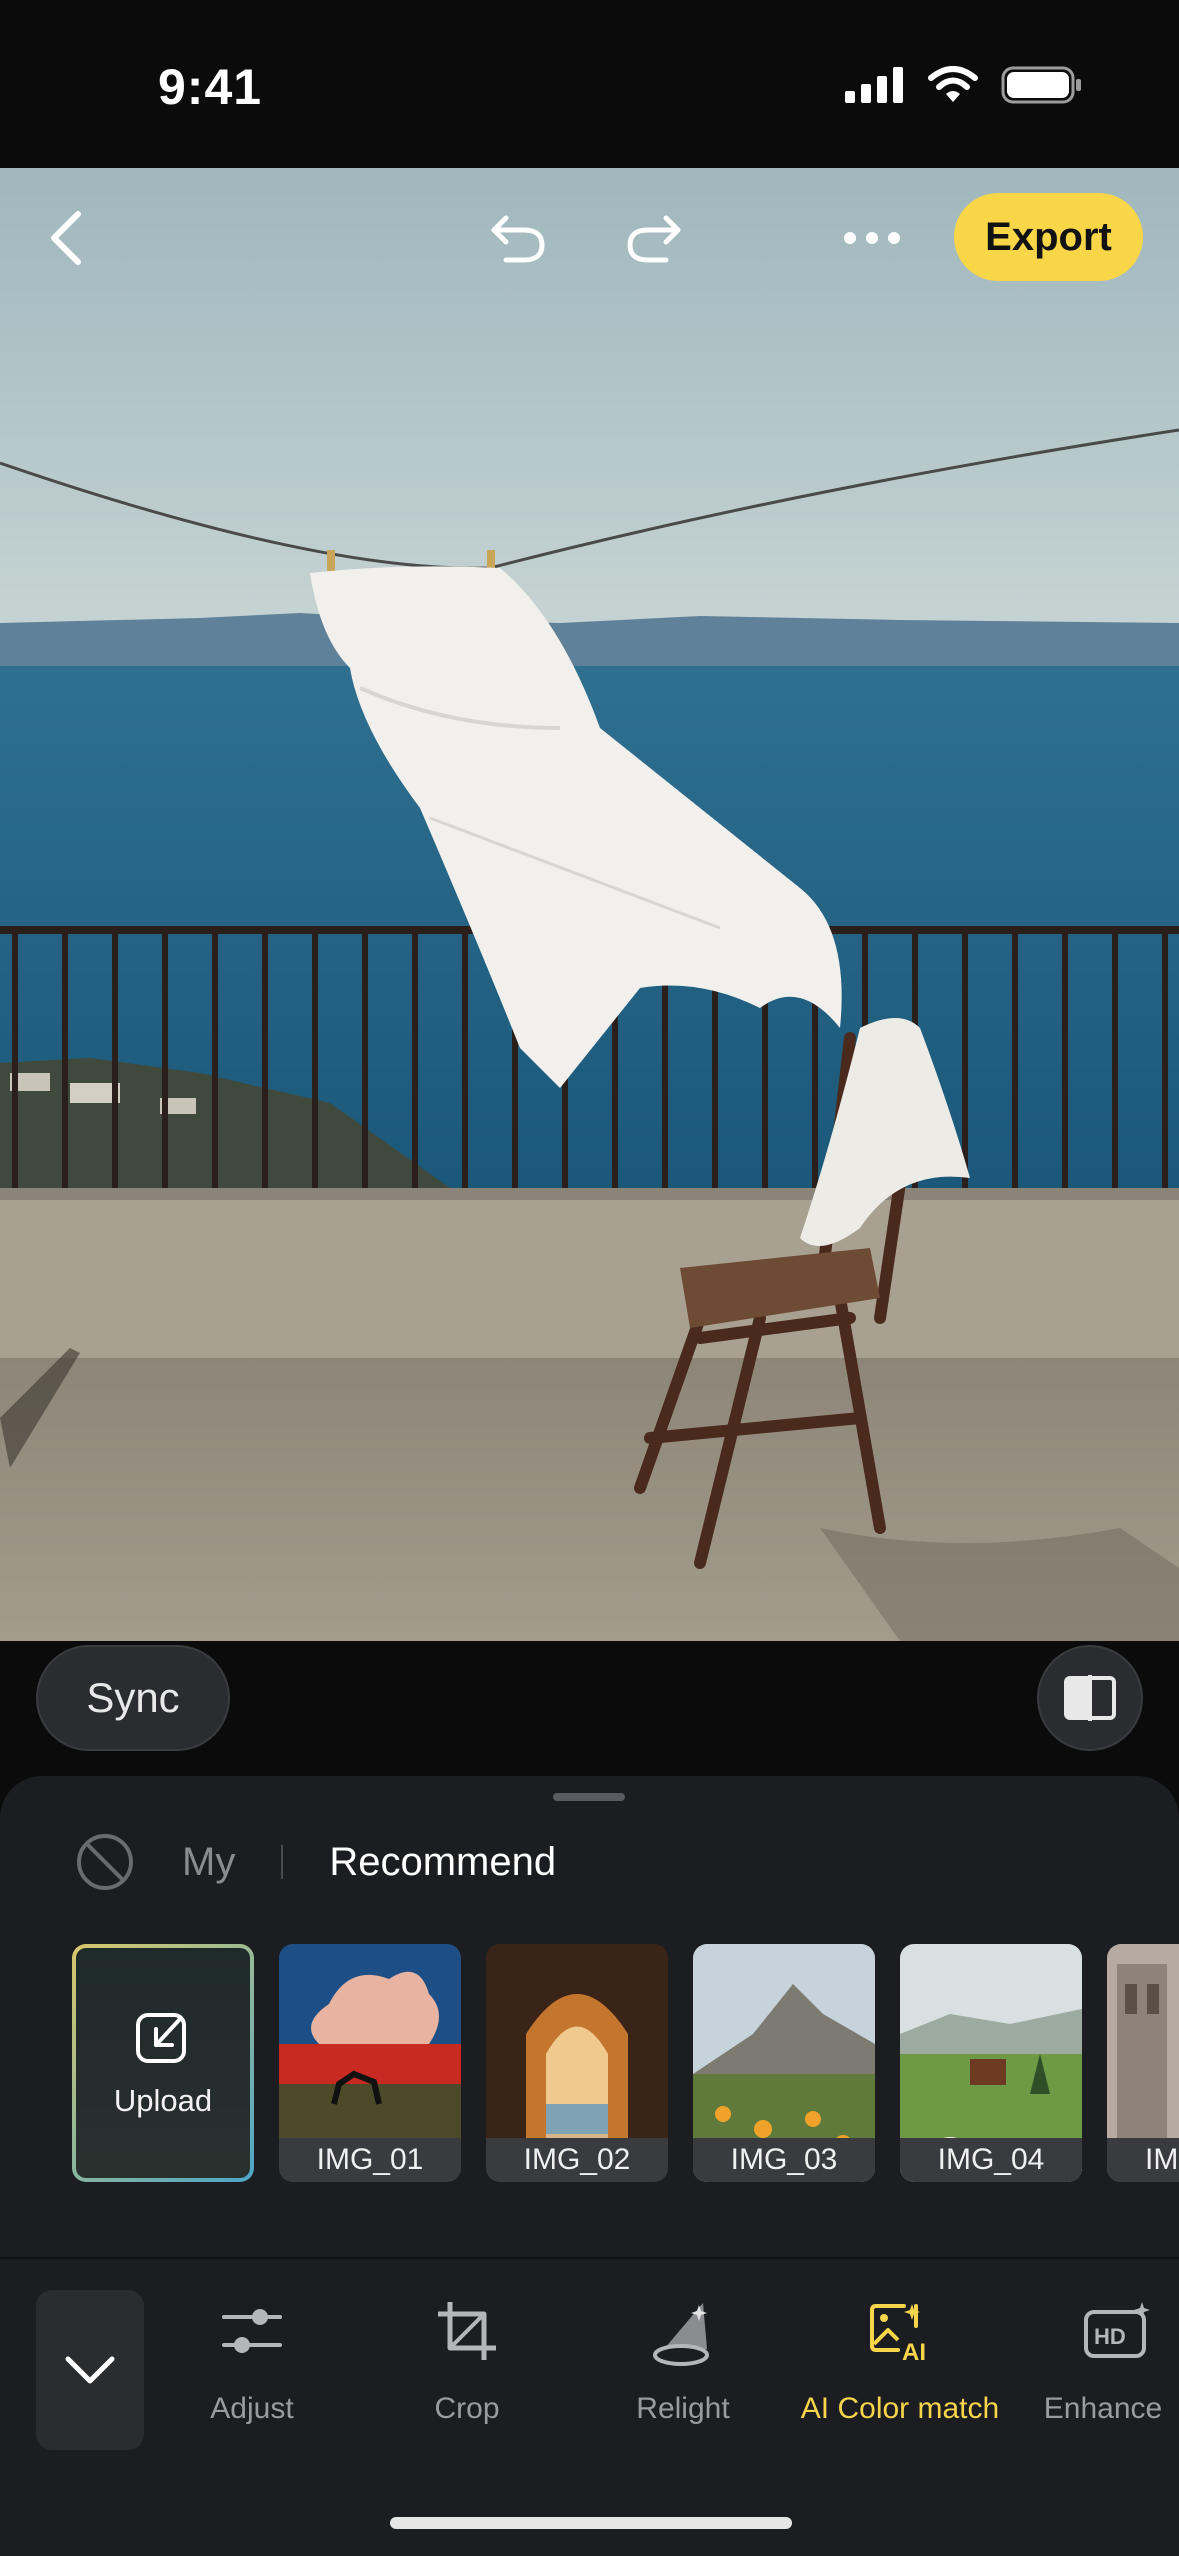 This screenshot has width=1179, height=2556. Describe the element at coordinates (1103, 2408) in the screenshot. I see `tool-label: Enhance` at that location.